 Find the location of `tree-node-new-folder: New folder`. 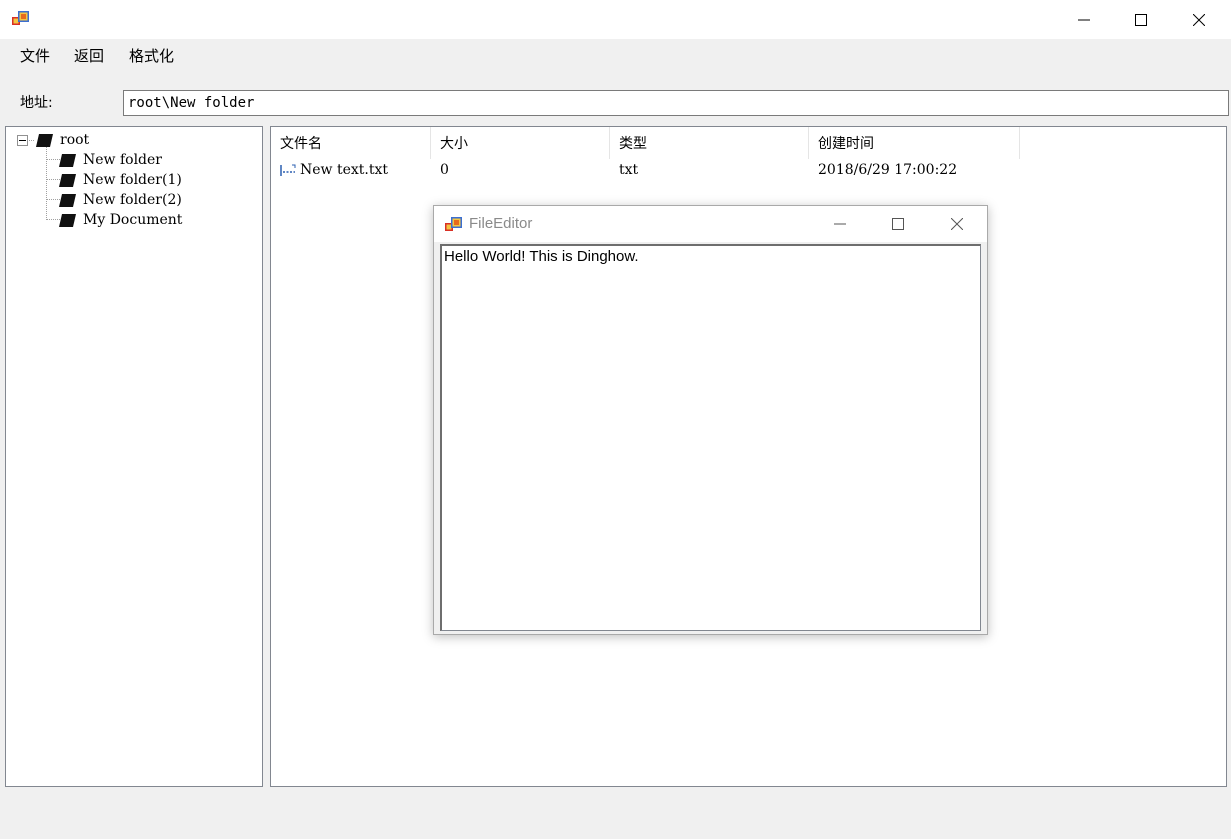

tree-node-new-folder: New folder is located at coordinates (110, 160).